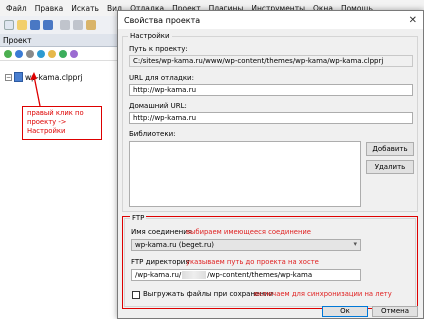 This screenshot has height=319, width=424. Describe the element at coordinates (58, 40) in the screenshot. I see `project-panel-title: Проект` at that location.